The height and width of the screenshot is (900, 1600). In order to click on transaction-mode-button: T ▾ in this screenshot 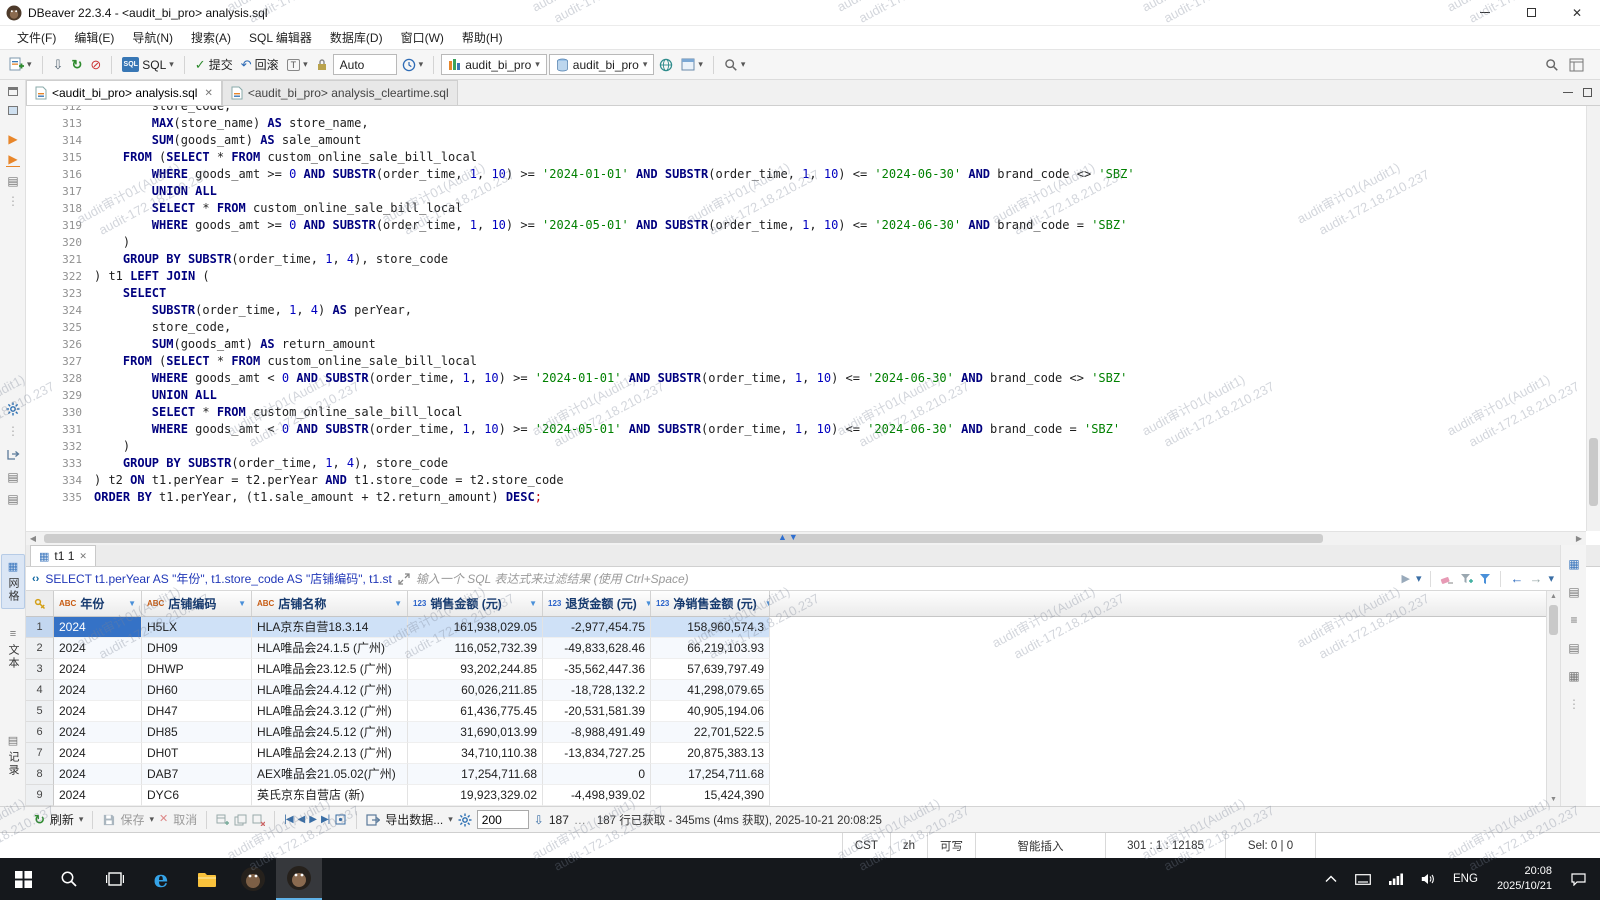, I will do `click(297, 65)`.